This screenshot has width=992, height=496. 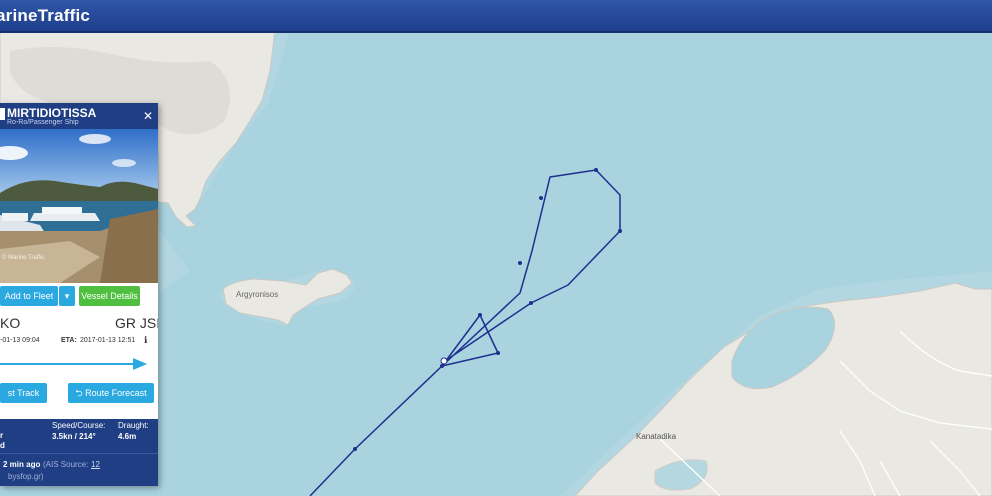 What do you see at coordinates (26, 476) in the screenshot?
I see `ais-source-site: bysfop.gr)` at bounding box center [26, 476].